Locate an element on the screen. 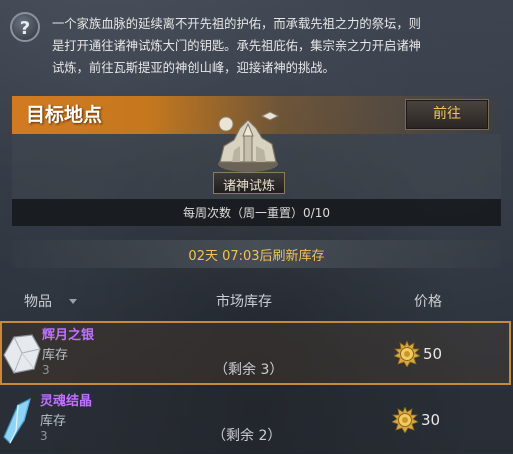 The image size is (513, 454). target-title: 目标地点 is located at coordinates (64, 115).